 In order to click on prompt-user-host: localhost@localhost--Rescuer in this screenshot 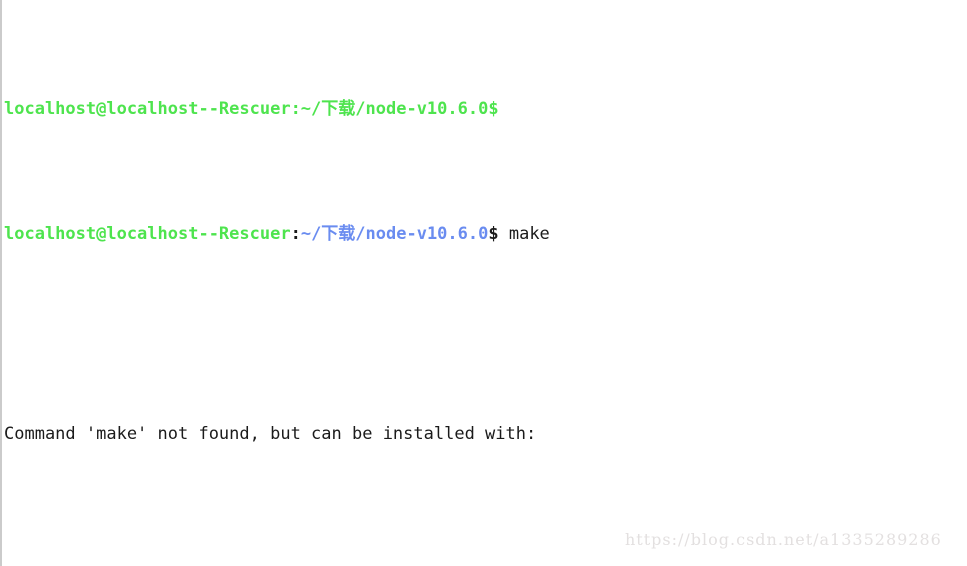, I will do `click(147, 234)`.